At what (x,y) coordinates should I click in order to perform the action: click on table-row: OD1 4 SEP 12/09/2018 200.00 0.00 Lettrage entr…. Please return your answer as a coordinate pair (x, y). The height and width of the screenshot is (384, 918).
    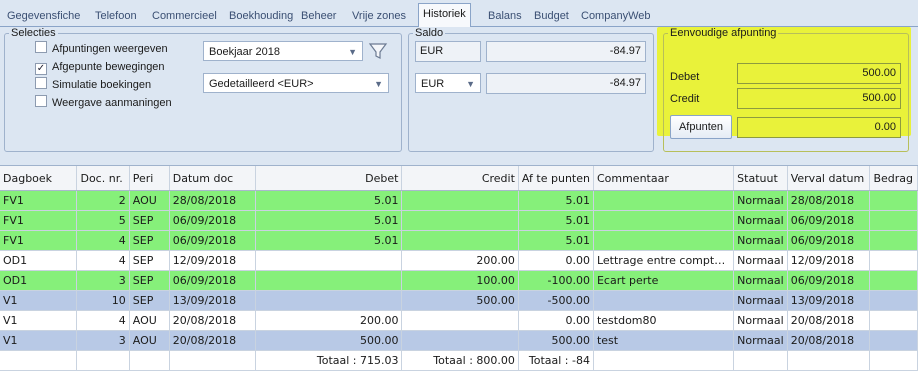
    Looking at the image, I should click on (459, 260).